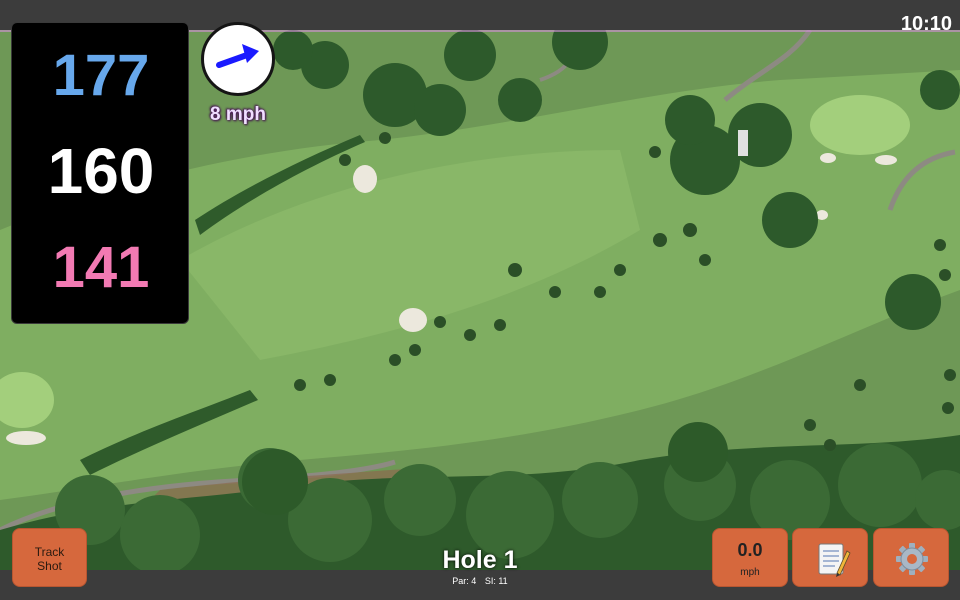  I want to click on middle-distance: 160, so click(101, 171).